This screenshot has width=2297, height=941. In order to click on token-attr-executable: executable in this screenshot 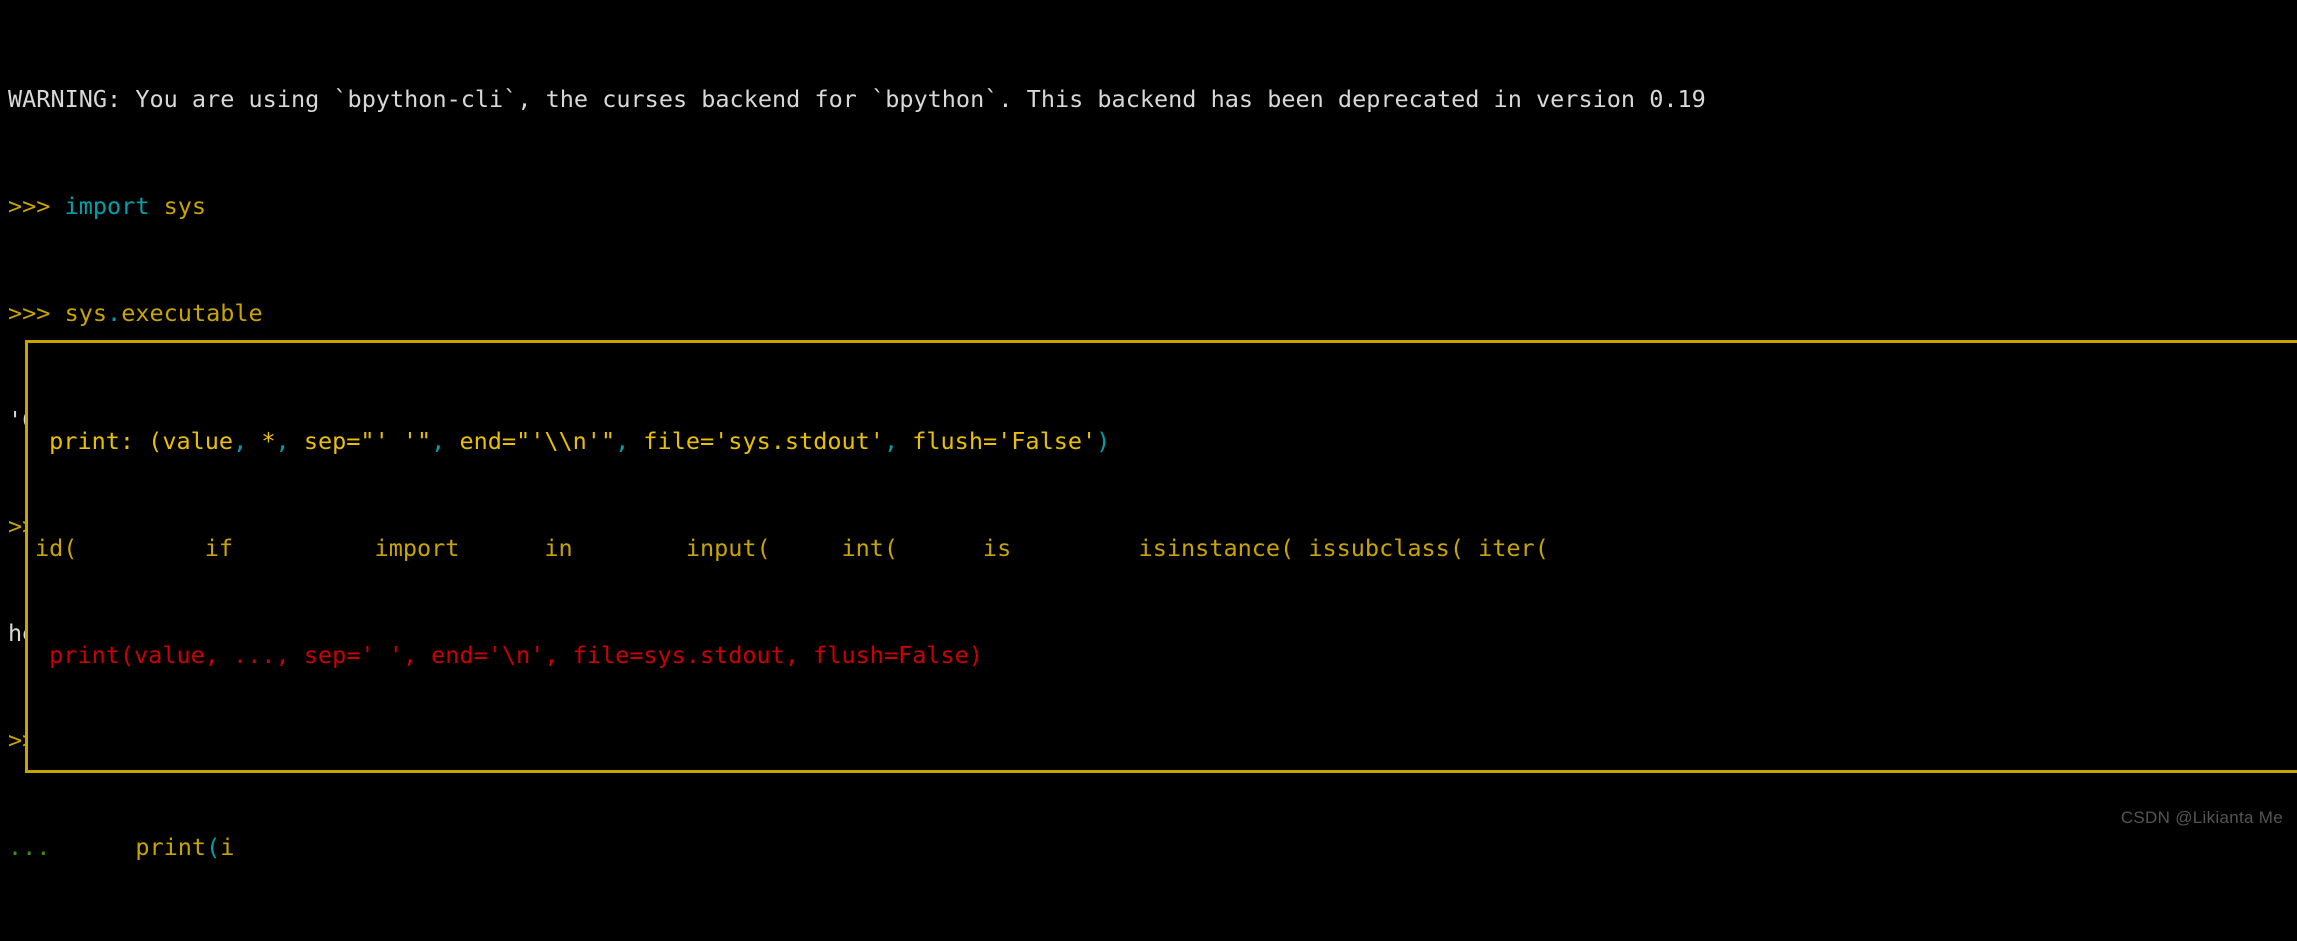, I will do `click(192, 312)`.